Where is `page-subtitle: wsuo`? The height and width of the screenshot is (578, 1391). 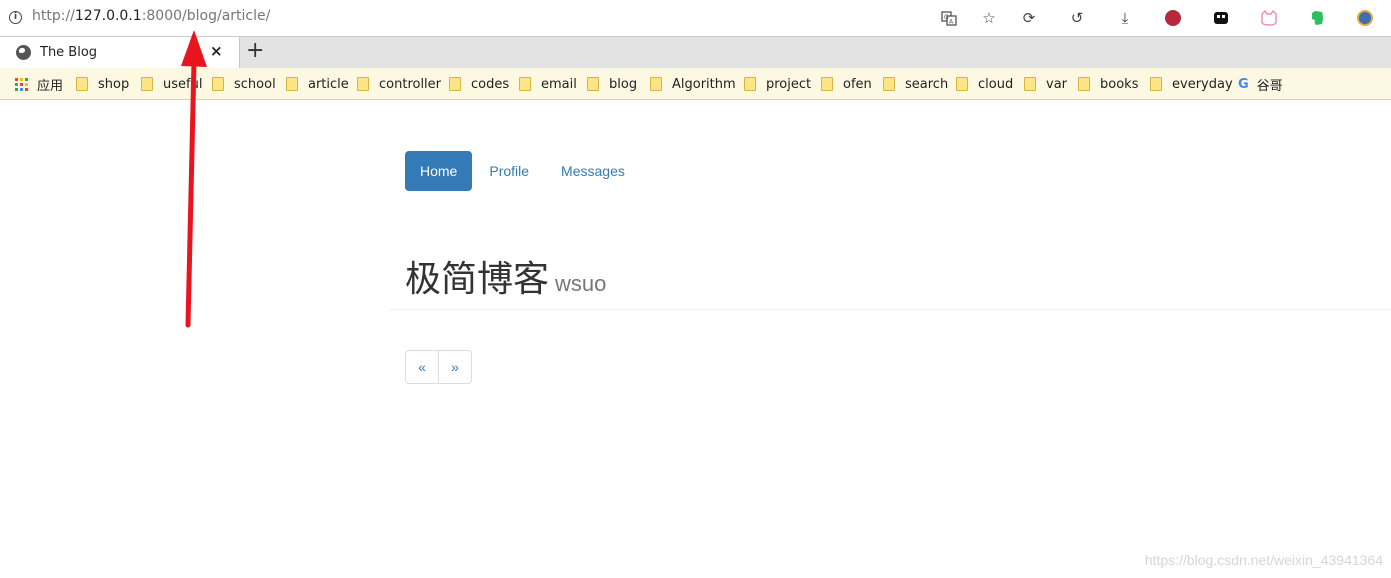
page-subtitle: wsuo is located at coordinates (581, 283).